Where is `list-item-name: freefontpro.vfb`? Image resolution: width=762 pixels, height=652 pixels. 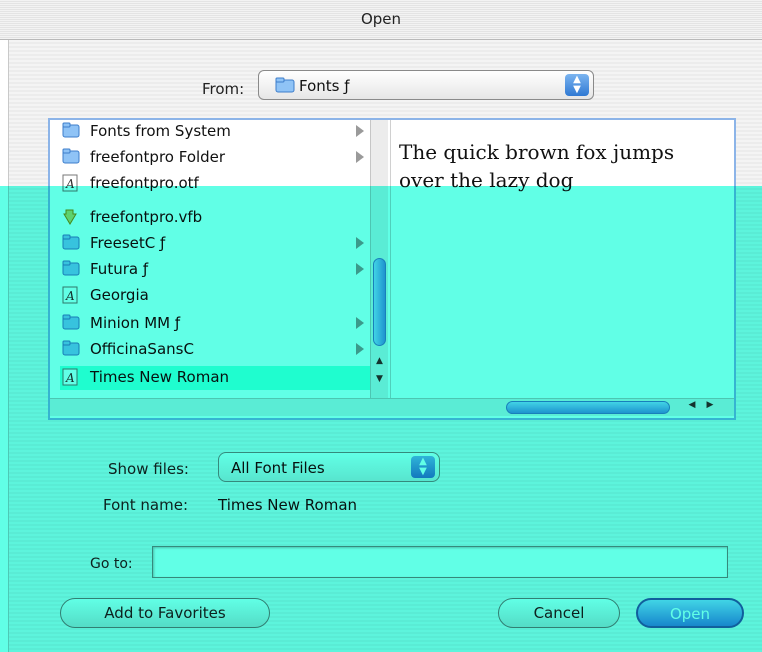
list-item-name: freefontpro.vfb is located at coordinates (146, 217).